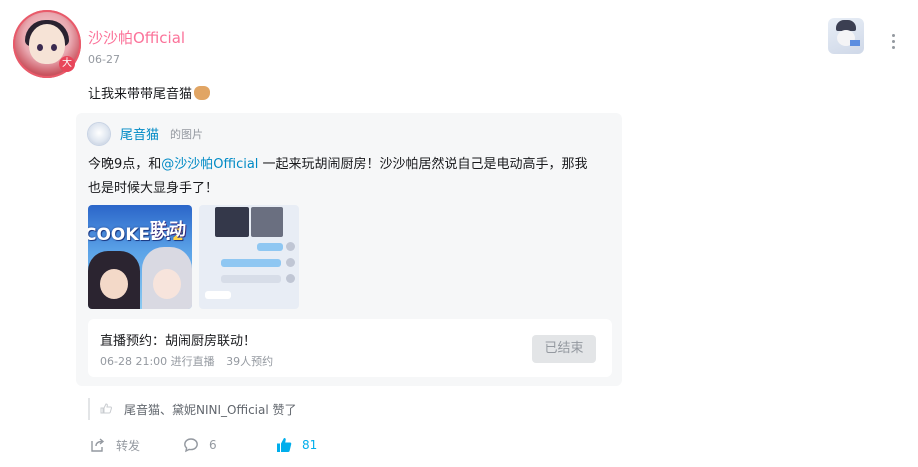 The height and width of the screenshot is (467, 918). What do you see at coordinates (139, 133) in the screenshot?
I see `repost-author-name: 尾音猫` at bounding box center [139, 133].